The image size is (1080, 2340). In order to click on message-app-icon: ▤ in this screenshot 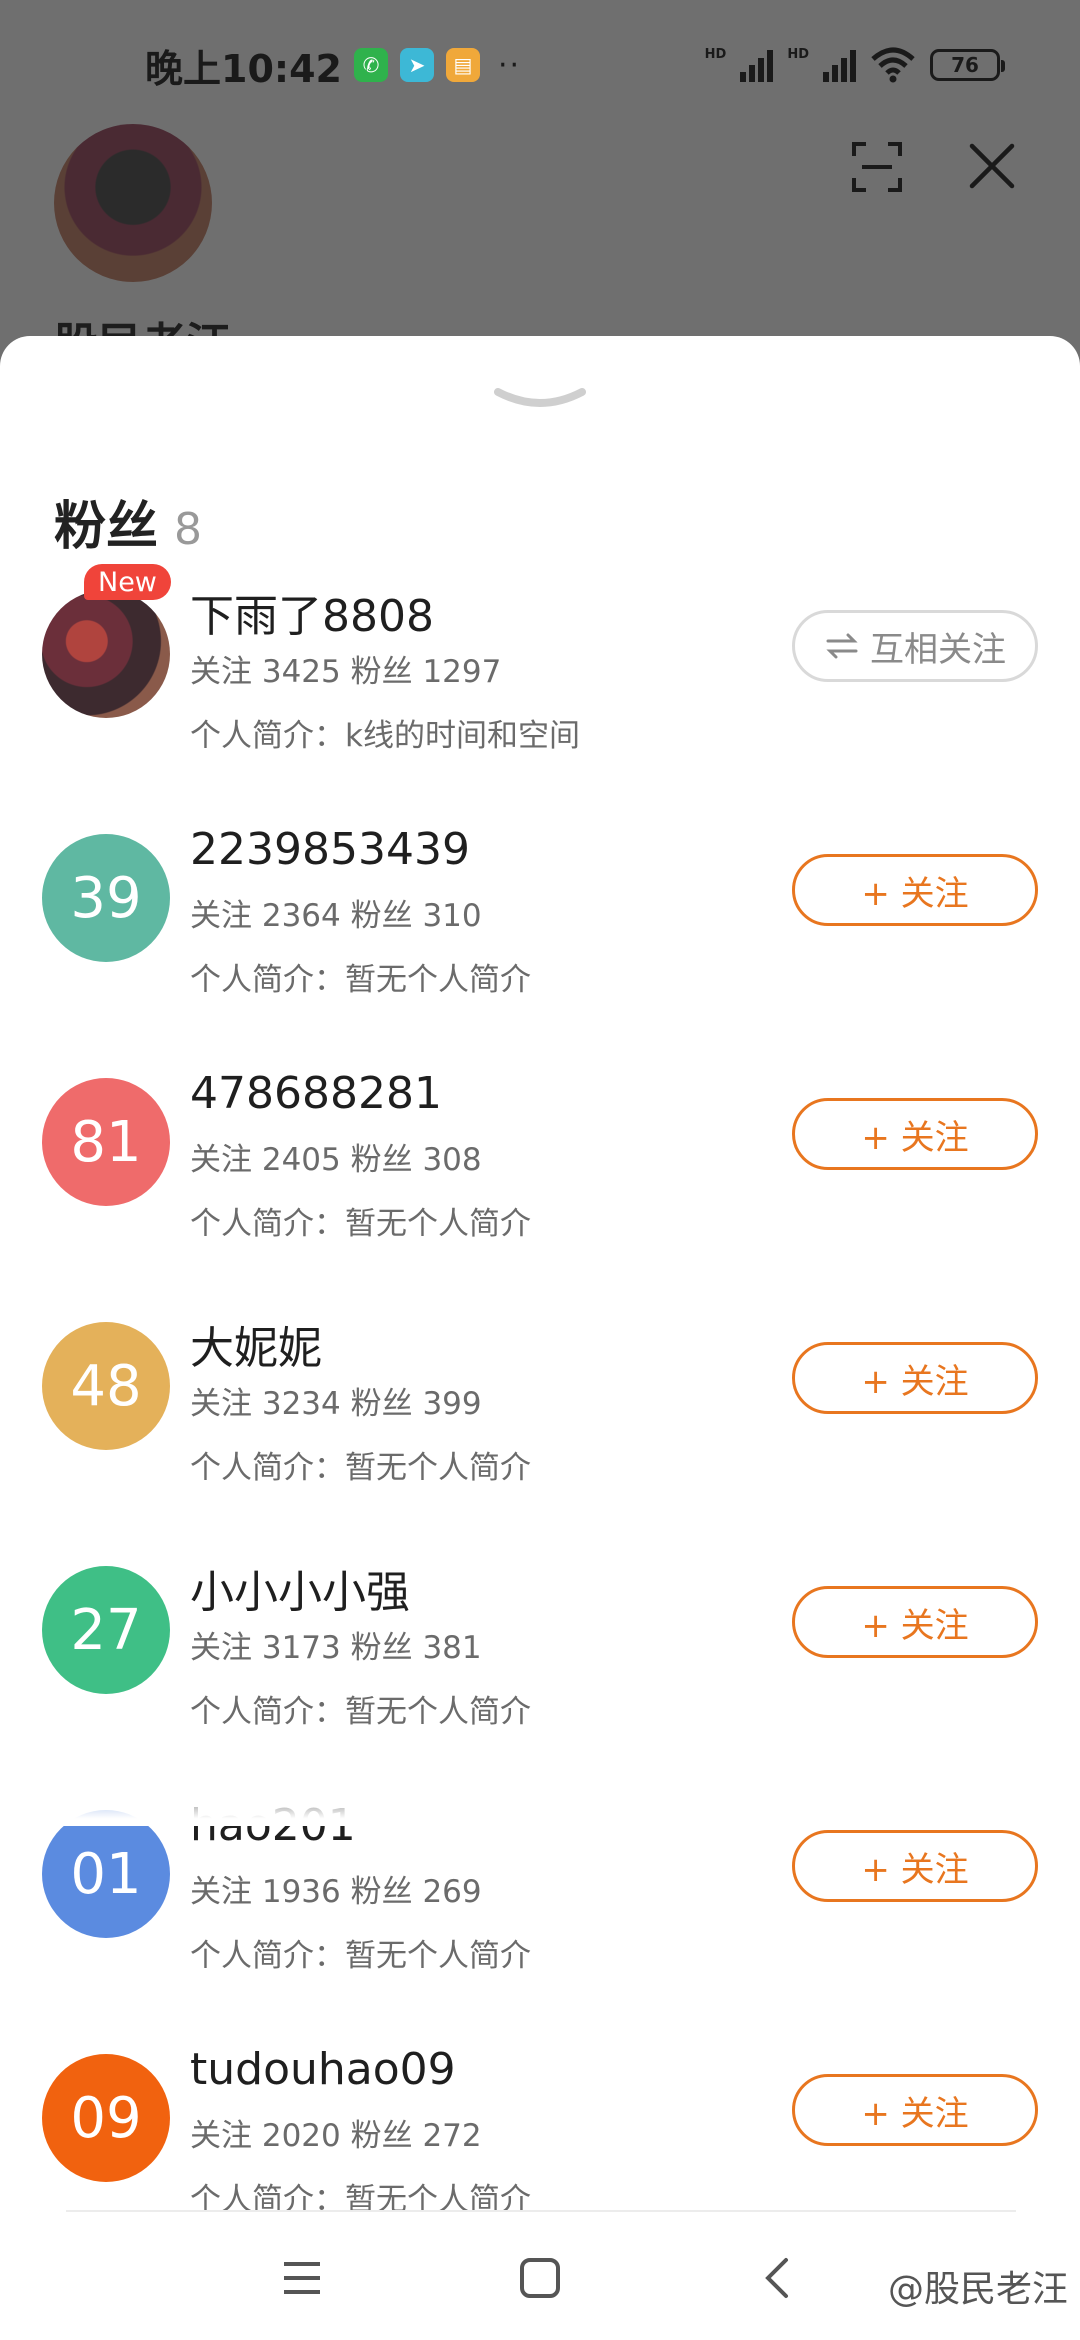, I will do `click(462, 65)`.